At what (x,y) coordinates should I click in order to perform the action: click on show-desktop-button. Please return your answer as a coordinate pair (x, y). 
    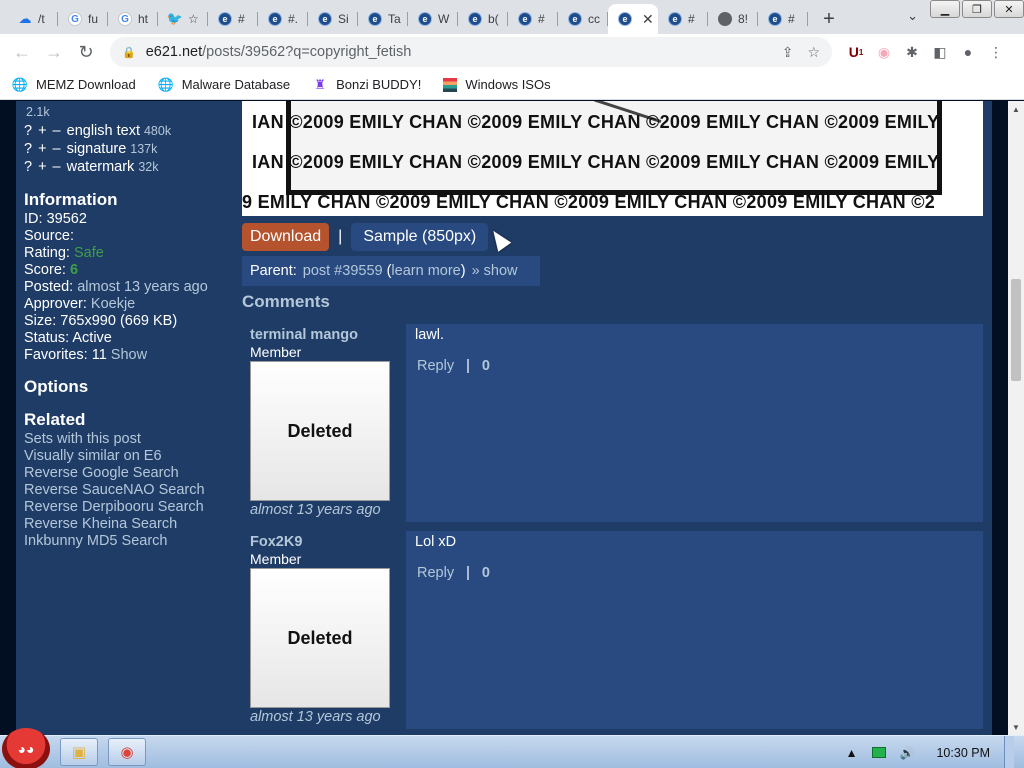
    Looking at the image, I should click on (1009, 752).